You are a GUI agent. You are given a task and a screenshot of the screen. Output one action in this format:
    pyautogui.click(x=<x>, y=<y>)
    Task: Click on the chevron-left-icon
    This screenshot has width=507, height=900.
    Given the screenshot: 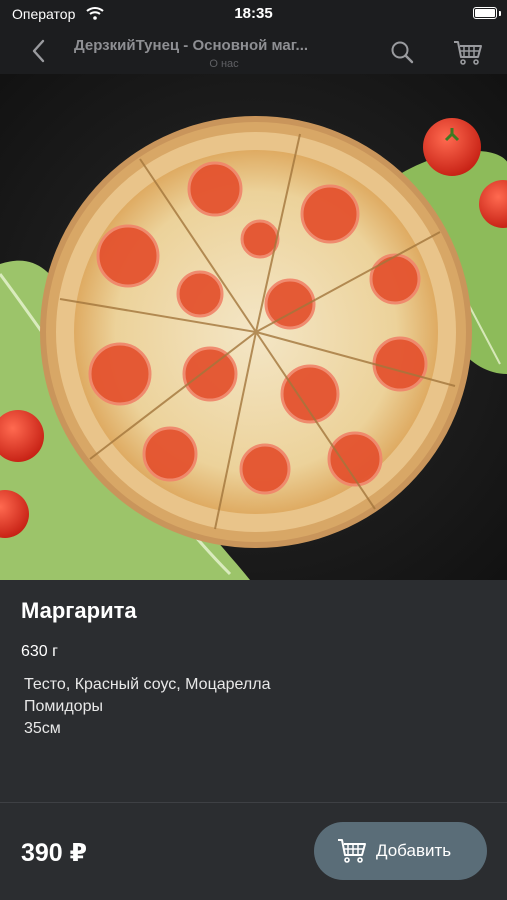 What is the action you would take?
    pyautogui.click(x=39, y=51)
    